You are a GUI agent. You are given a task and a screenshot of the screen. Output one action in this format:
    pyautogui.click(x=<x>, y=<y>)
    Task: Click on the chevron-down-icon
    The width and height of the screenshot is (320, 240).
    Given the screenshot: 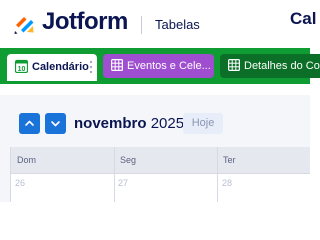 What is the action you would take?
    pyautogui.click(x=55, y=124)
    